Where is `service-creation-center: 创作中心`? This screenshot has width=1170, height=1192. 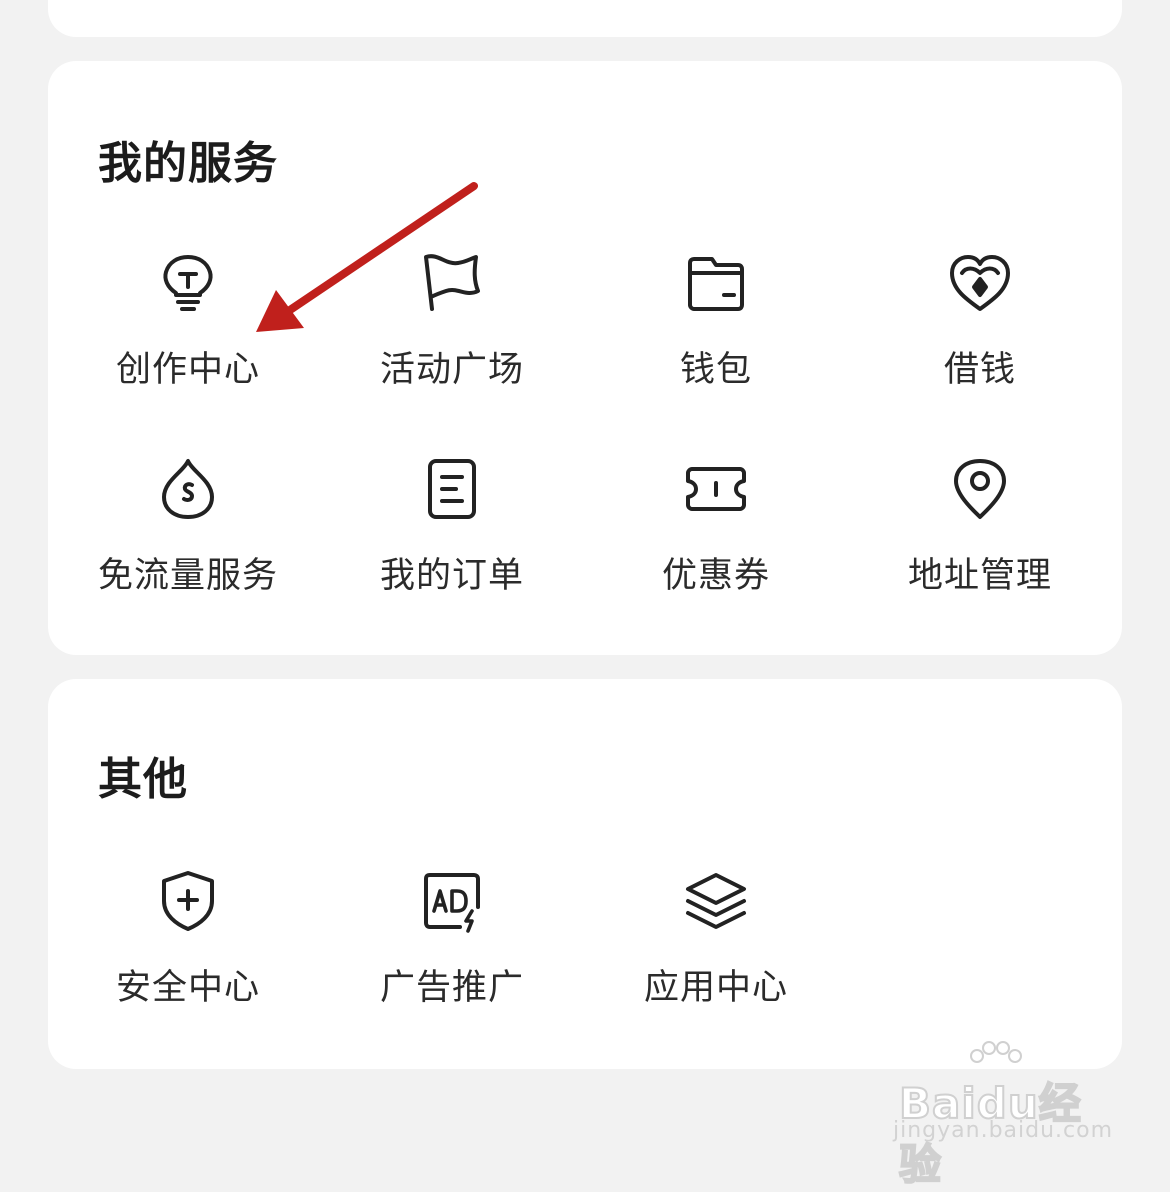 service-creation-center: 创作中心 is located at coordinates (188, 336).